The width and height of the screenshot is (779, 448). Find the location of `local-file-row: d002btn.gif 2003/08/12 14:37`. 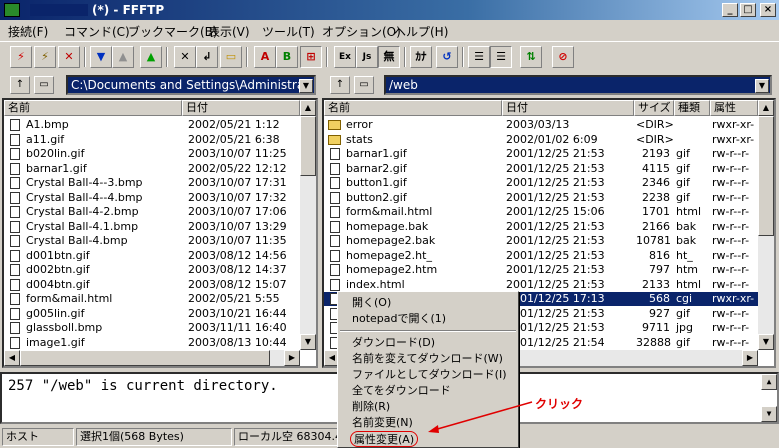

local-file-row: d002btn.gif 2003/08/12 14:37 is located at coordinates (152, 270).